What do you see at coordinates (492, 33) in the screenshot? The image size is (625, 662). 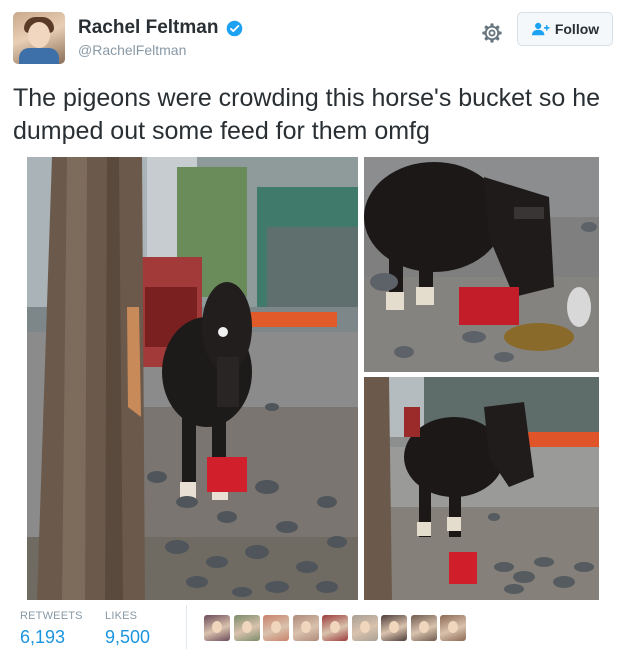 I see `gear-icon` at bounding box center [492, 33].